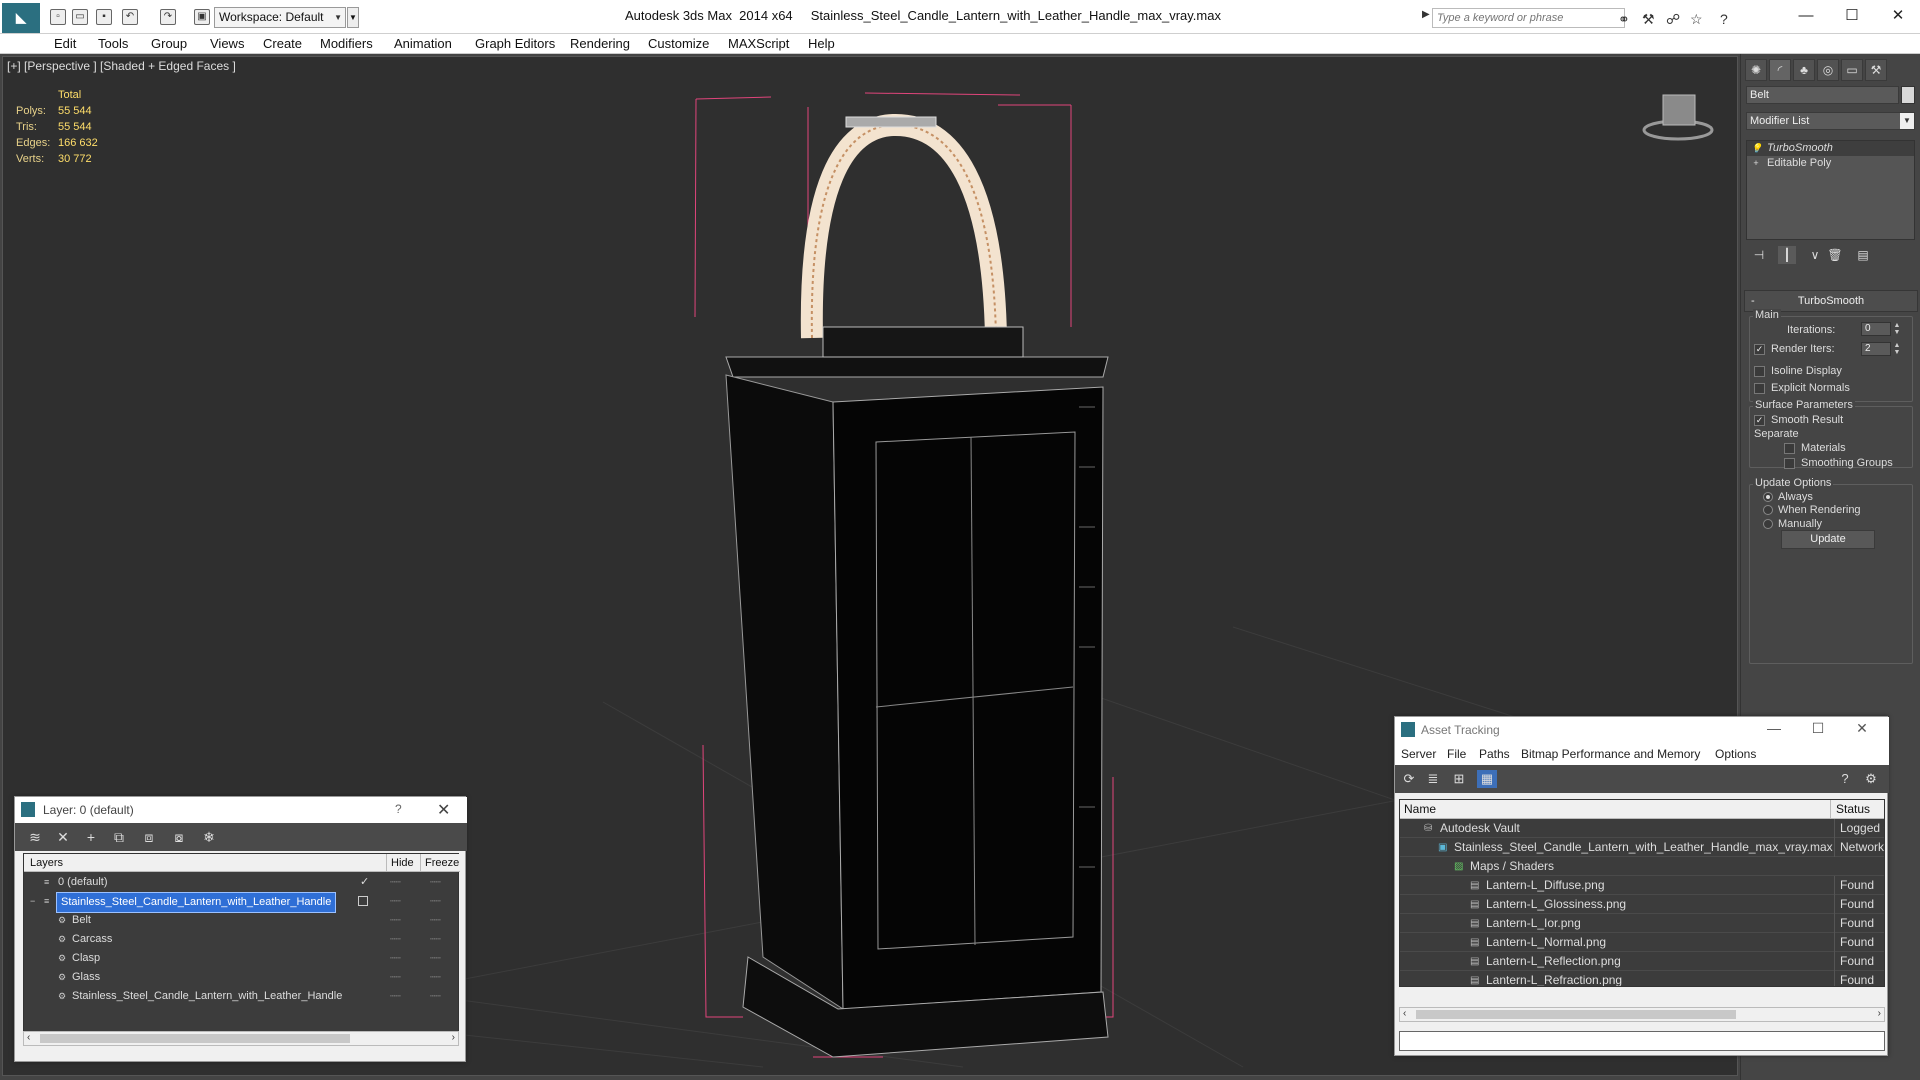  I want to click on menu-edit: Edit, so click(65, 44).